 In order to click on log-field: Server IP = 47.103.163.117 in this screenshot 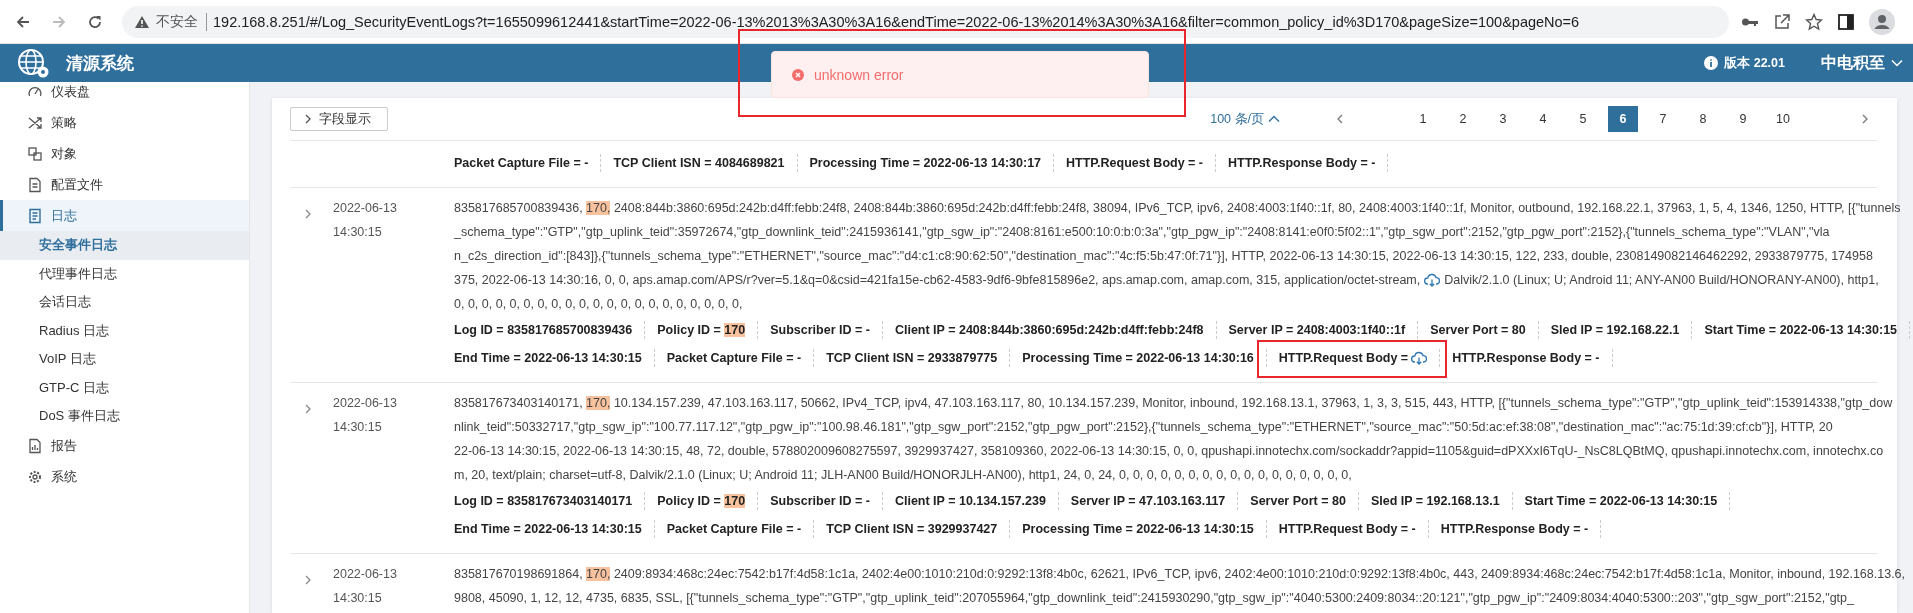, I will do `click(1148, 501)`.